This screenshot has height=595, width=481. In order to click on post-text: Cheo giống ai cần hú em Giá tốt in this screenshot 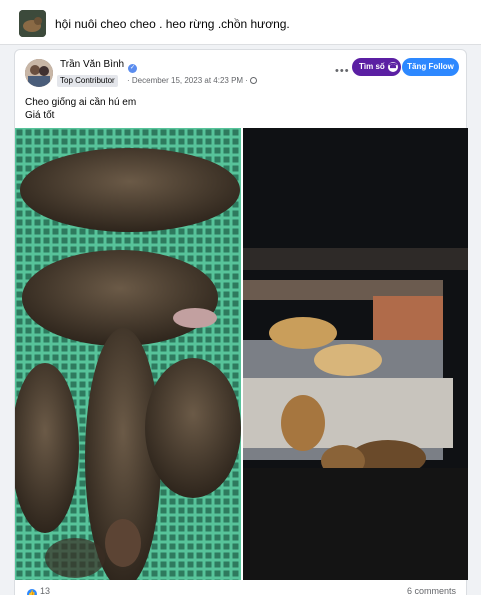, I will do `click(80, 109)`.